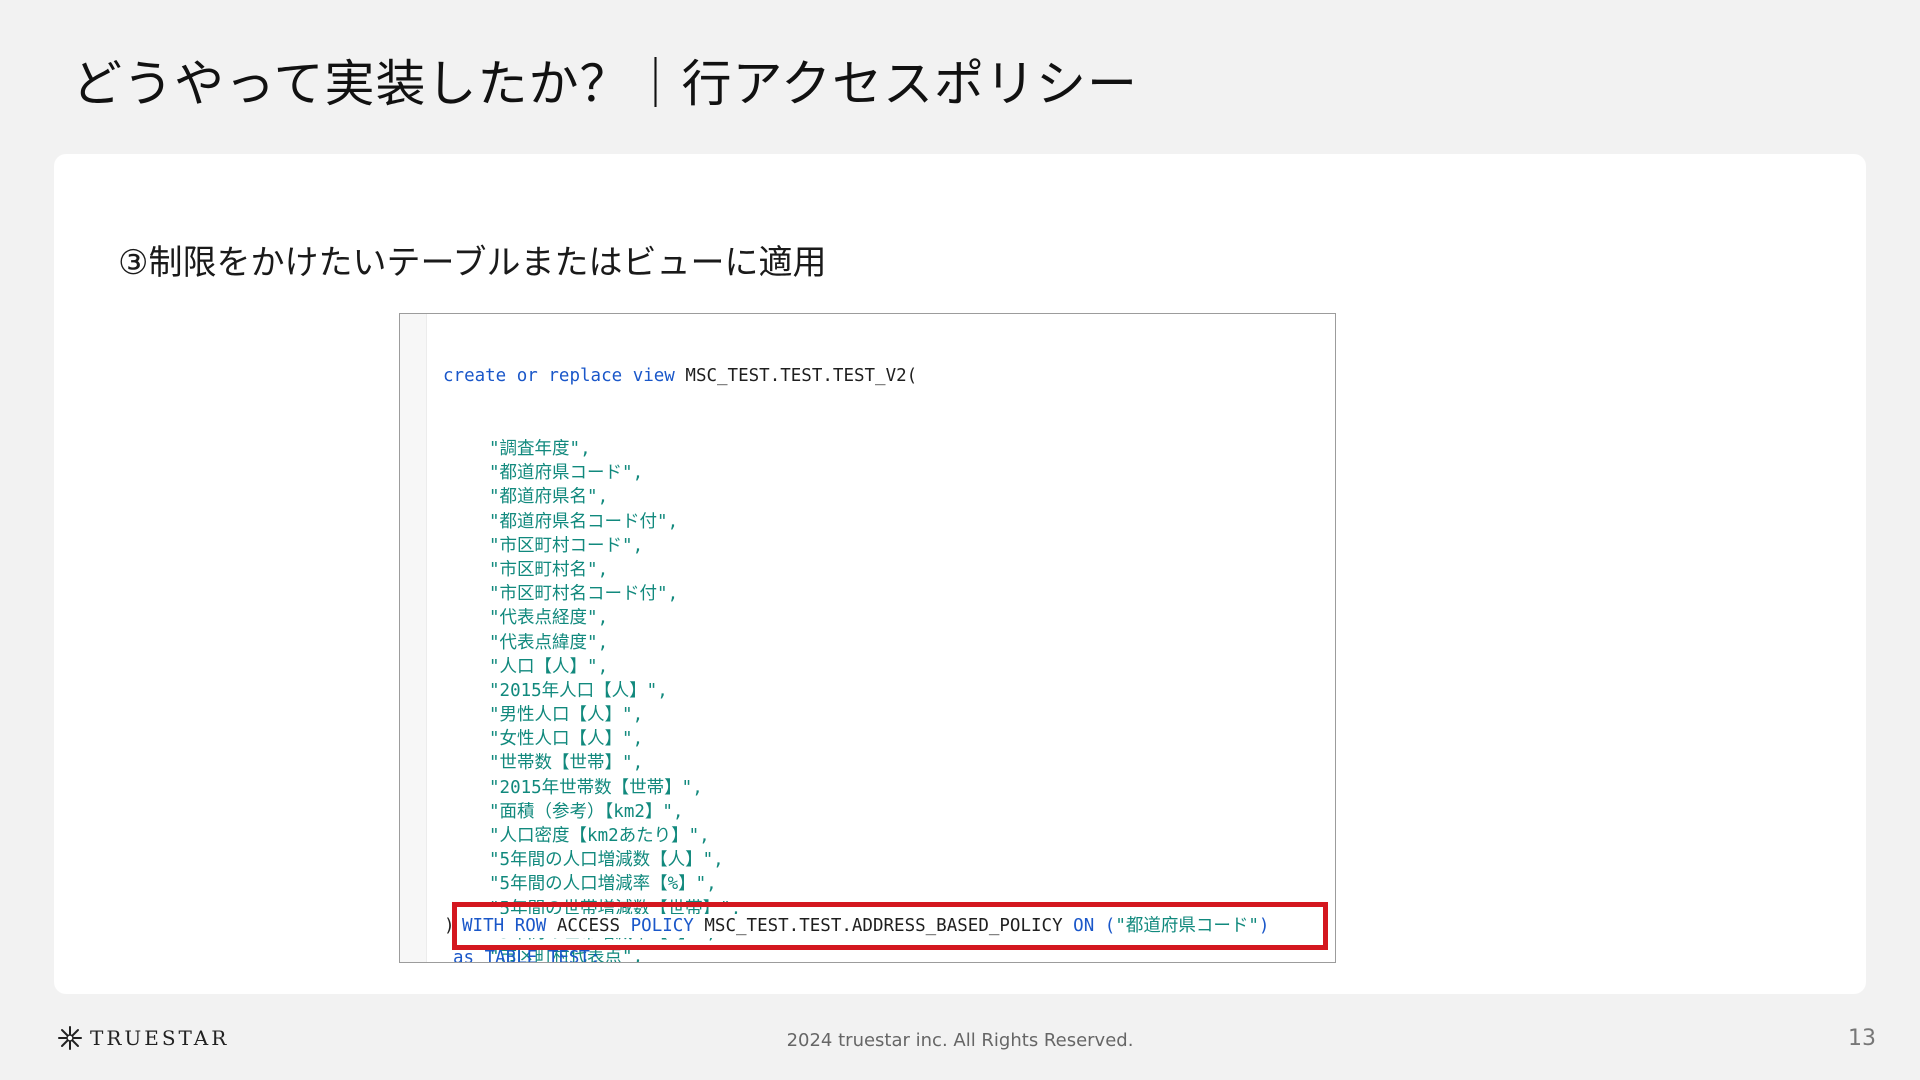 Image resolution: width=1920 pixels, height=1080 pixels. What do you see at coordinates (887, 739) in the screenshot?
I see `code-line-column: "女性人口【人】",` at bounding box center [887, 739].